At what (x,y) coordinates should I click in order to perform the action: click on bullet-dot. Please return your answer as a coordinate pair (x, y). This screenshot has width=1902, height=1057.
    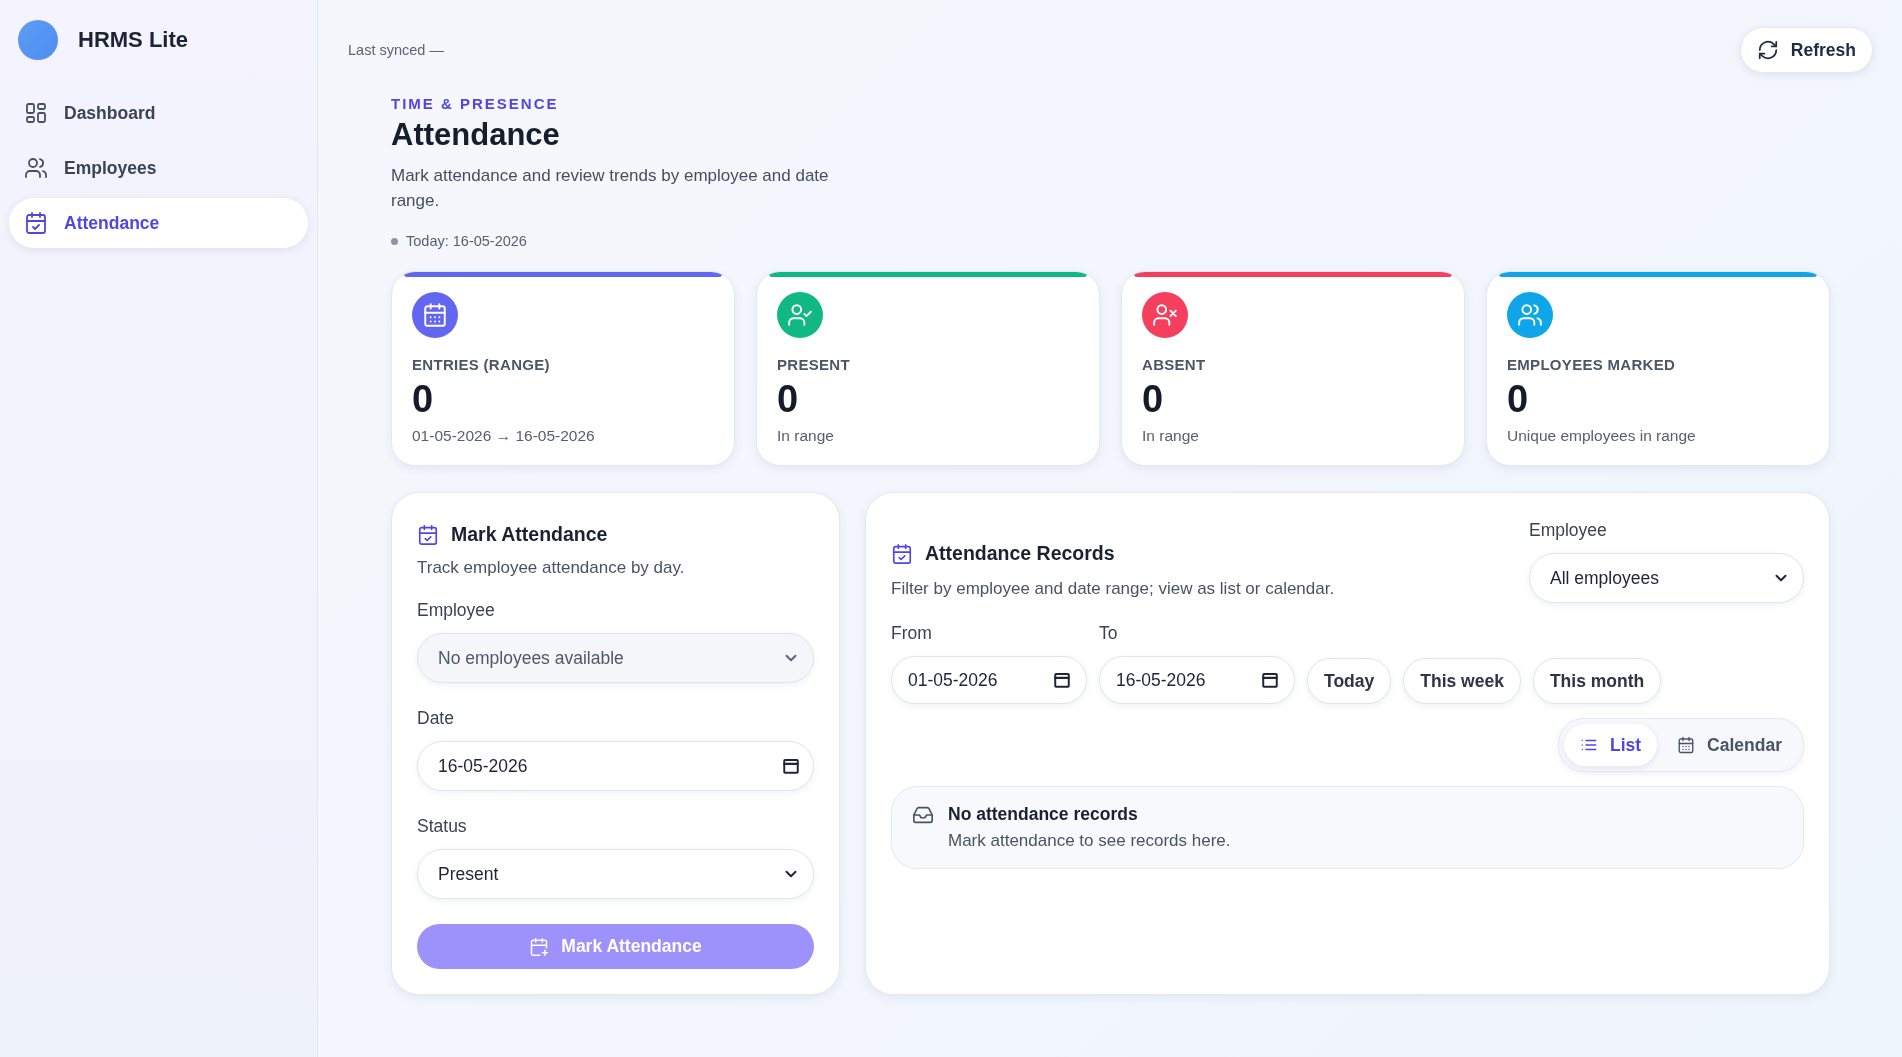
    Looking at the image, I should click on (394, 241).